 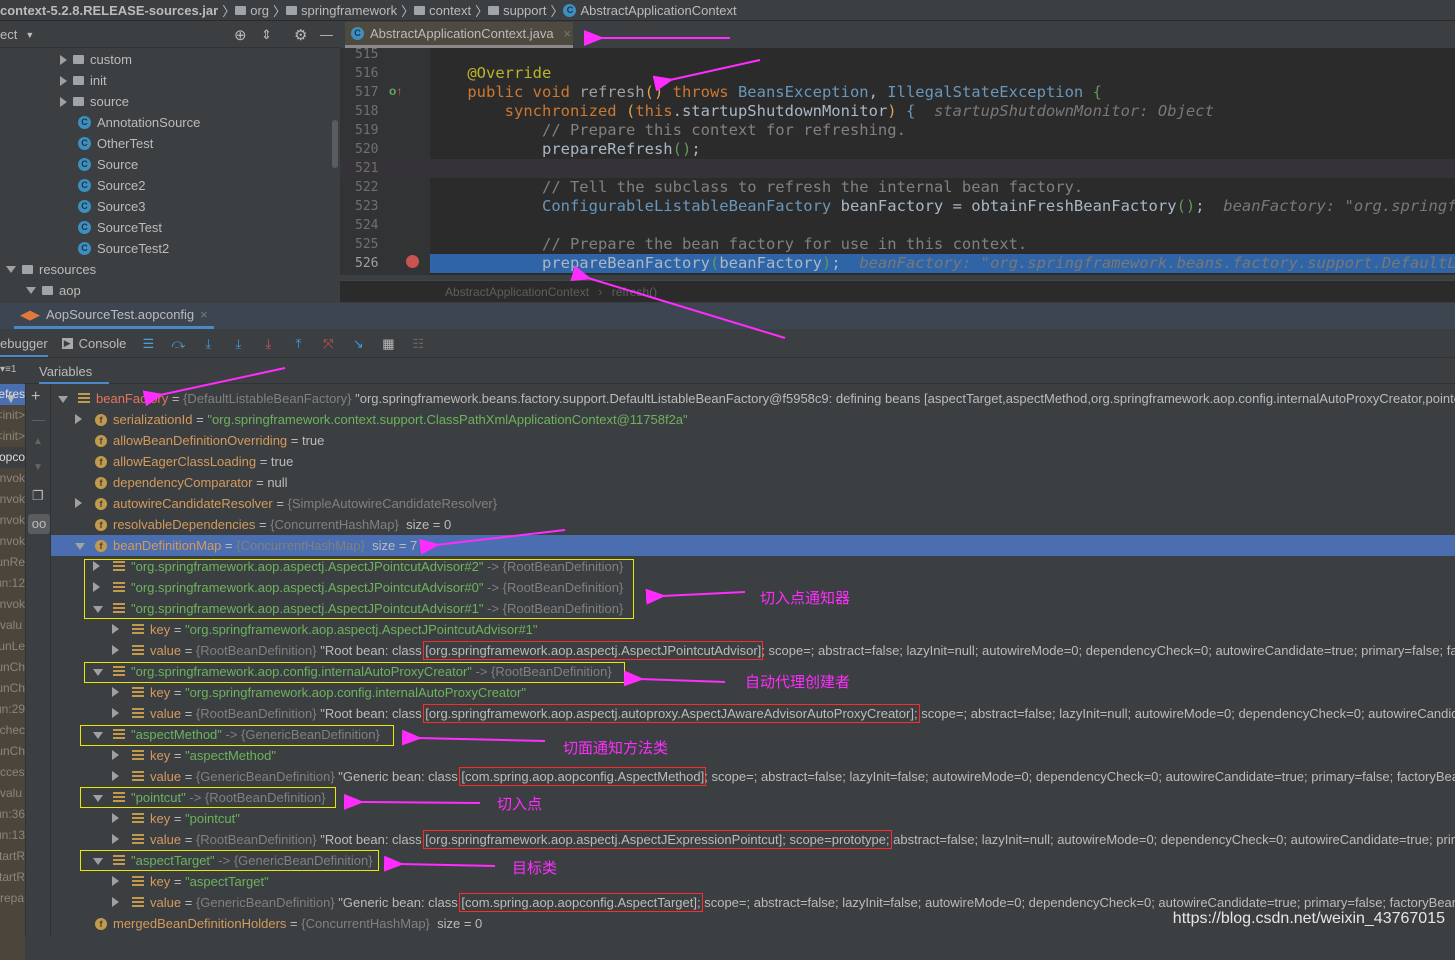 What do you see at coordinates (367, 187) in the screenshot?
I see `line-number: 522` at bounding box center [367, 187].